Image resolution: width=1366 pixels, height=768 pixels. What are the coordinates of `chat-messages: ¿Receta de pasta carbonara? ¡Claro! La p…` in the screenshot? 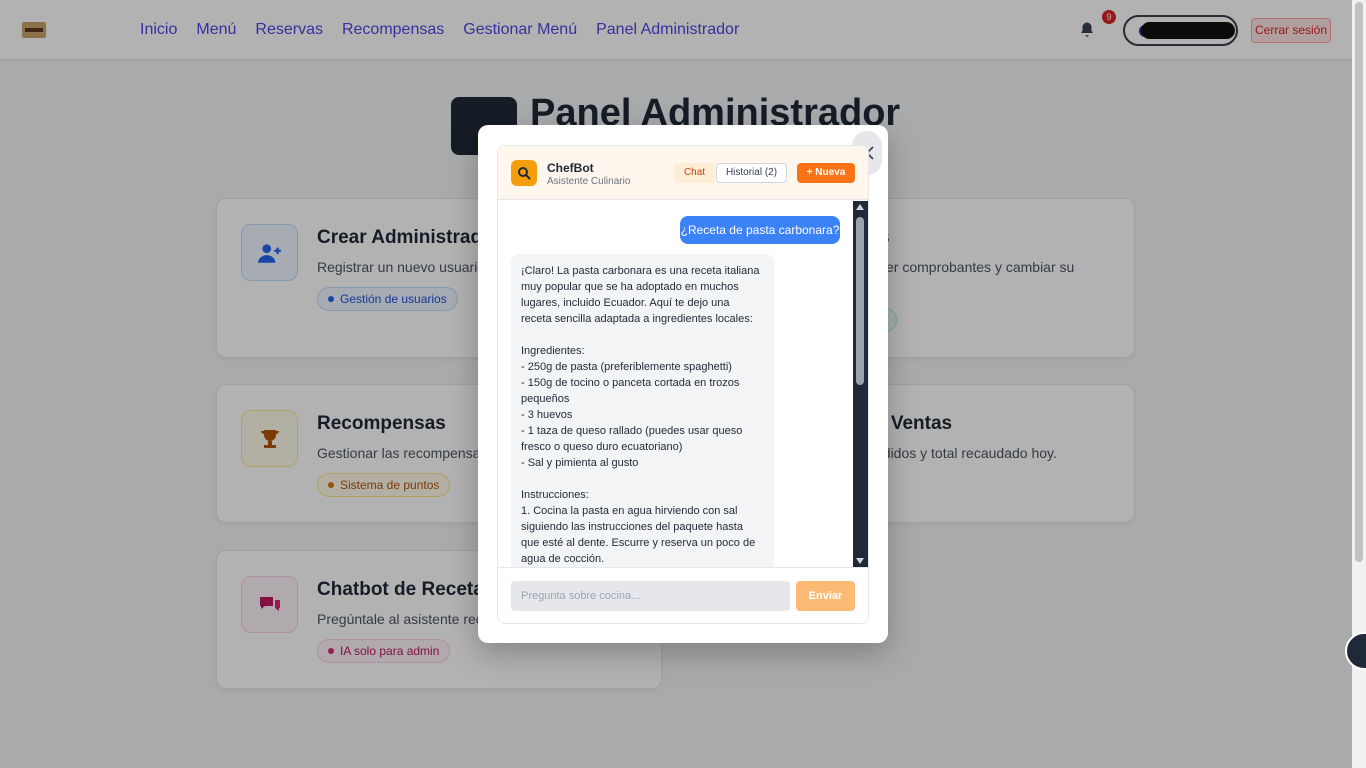 It's located at (675, 384).